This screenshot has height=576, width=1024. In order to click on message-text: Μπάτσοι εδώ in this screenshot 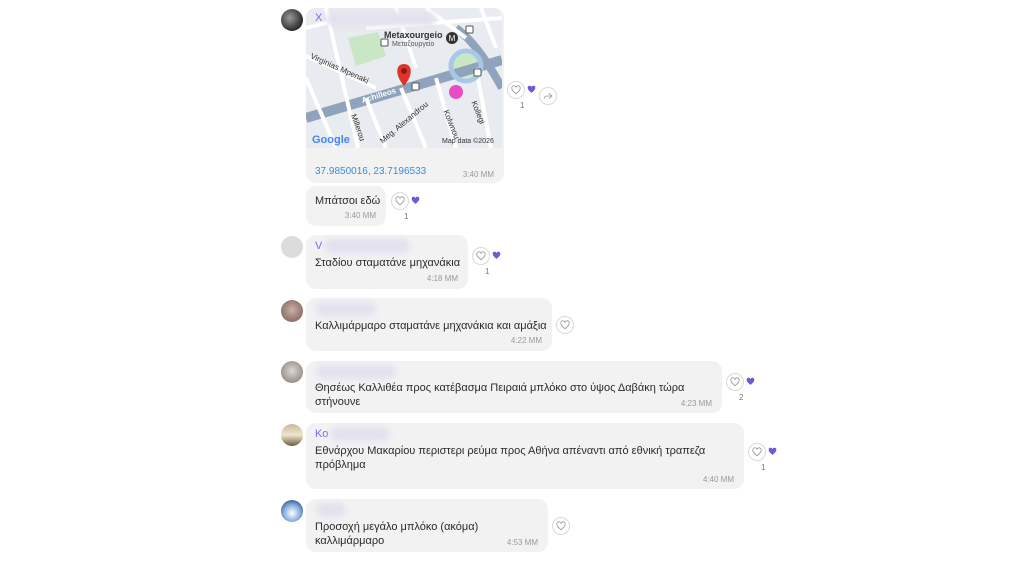, I will do `click(348, 201)`.